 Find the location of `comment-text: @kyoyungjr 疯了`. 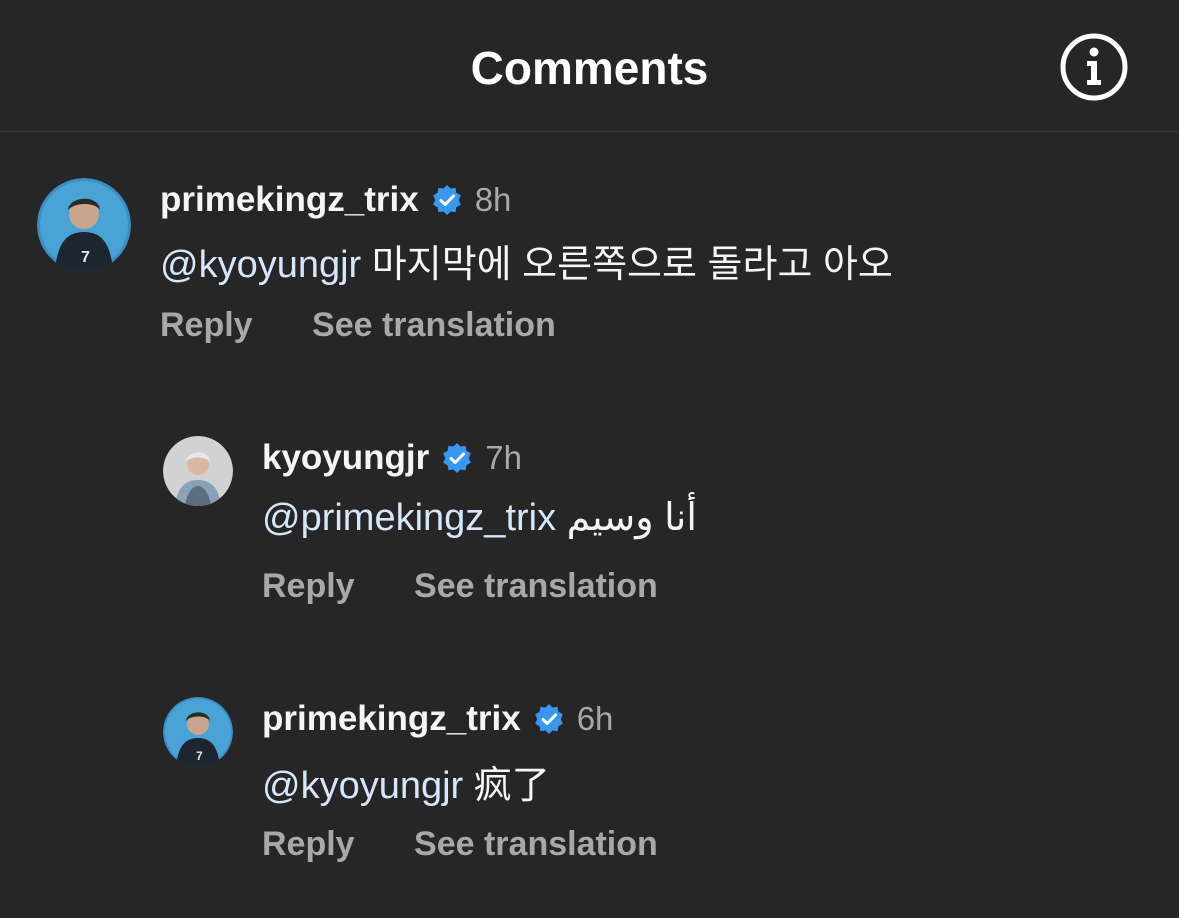

comment-text: @kyoyungjr 疯了 is located at coordinates (406, 781).